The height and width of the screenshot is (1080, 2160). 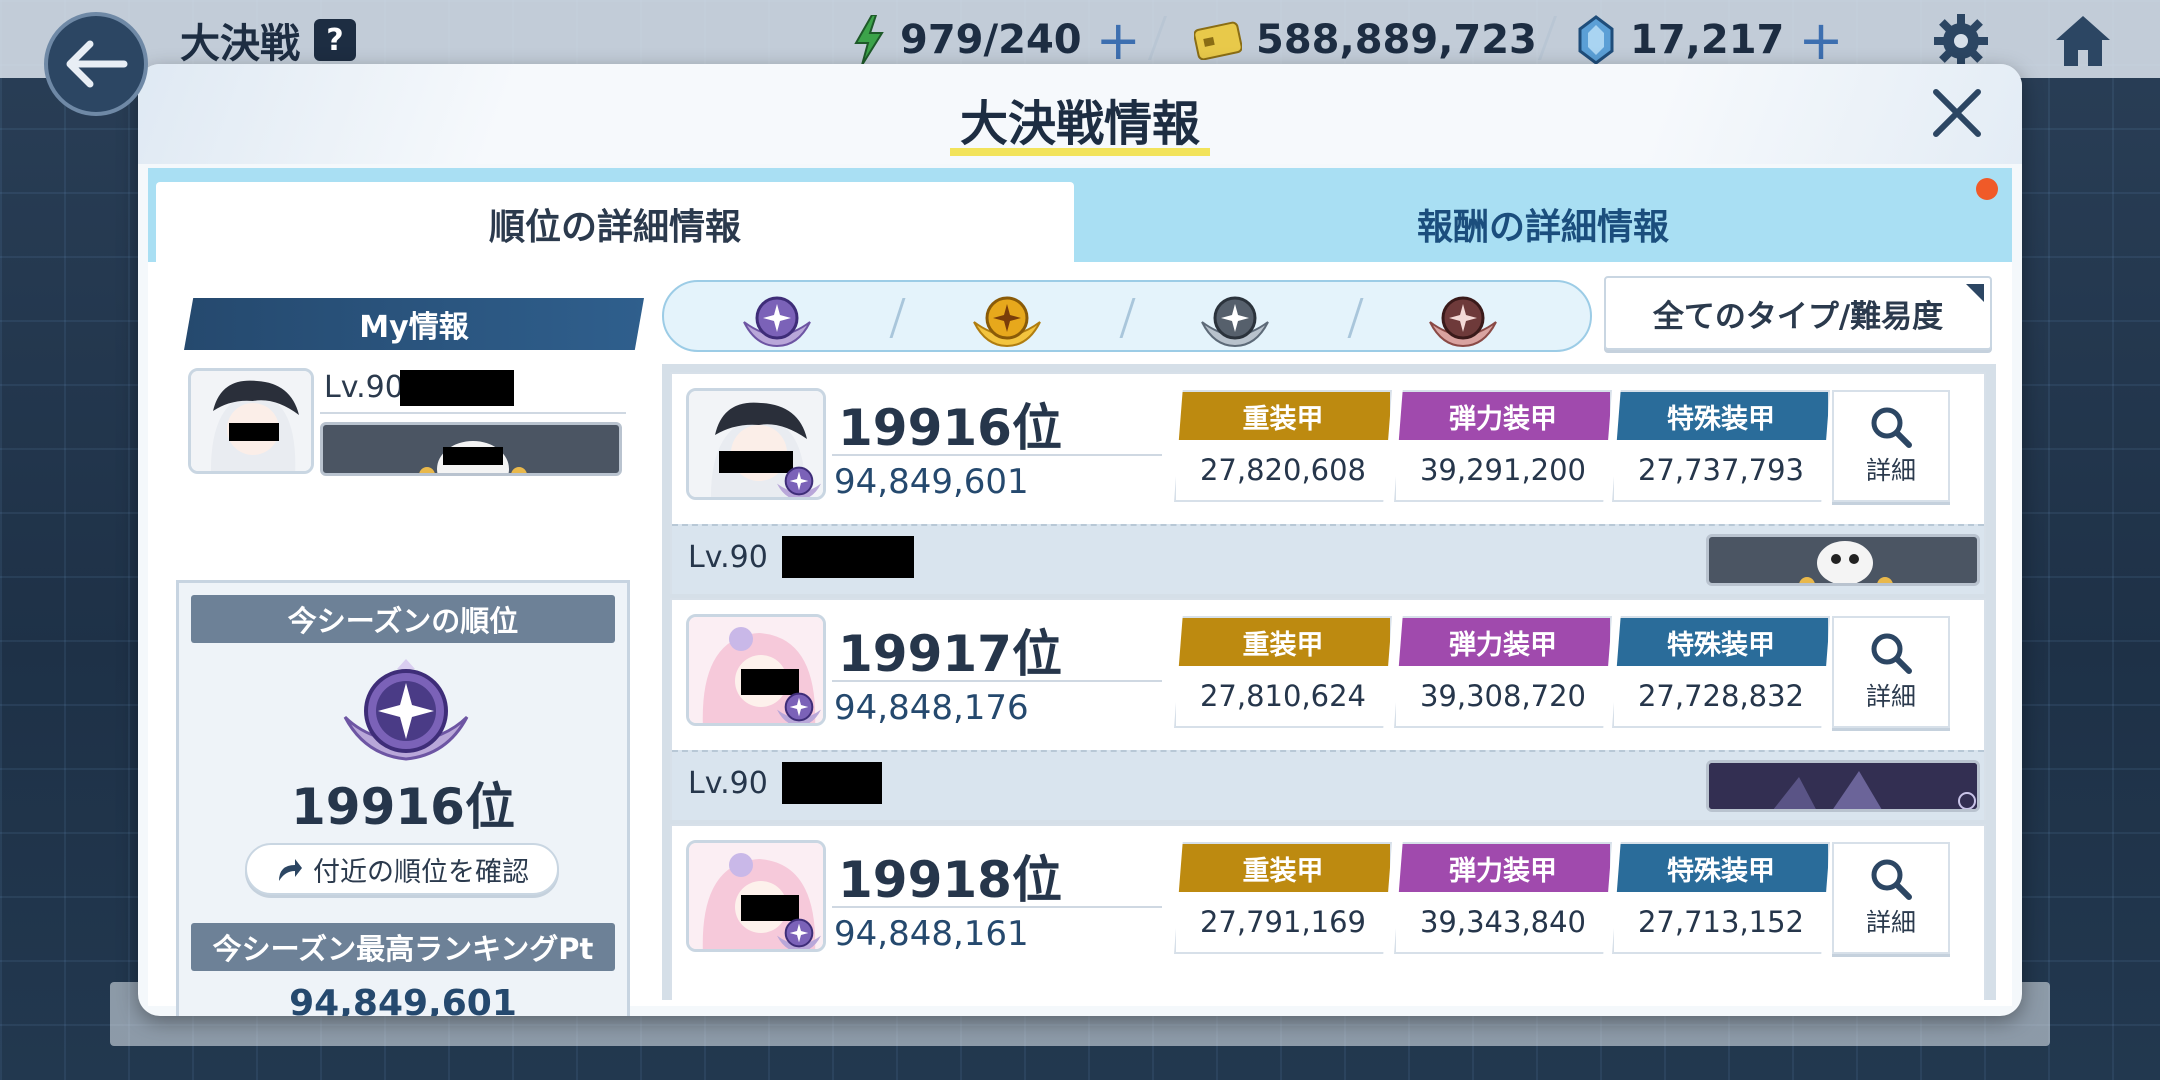 What do you see at coordinates (1463, 318) in the screenshot?
I see `bronze-tier-icon` at bounding box center [1463, 318].